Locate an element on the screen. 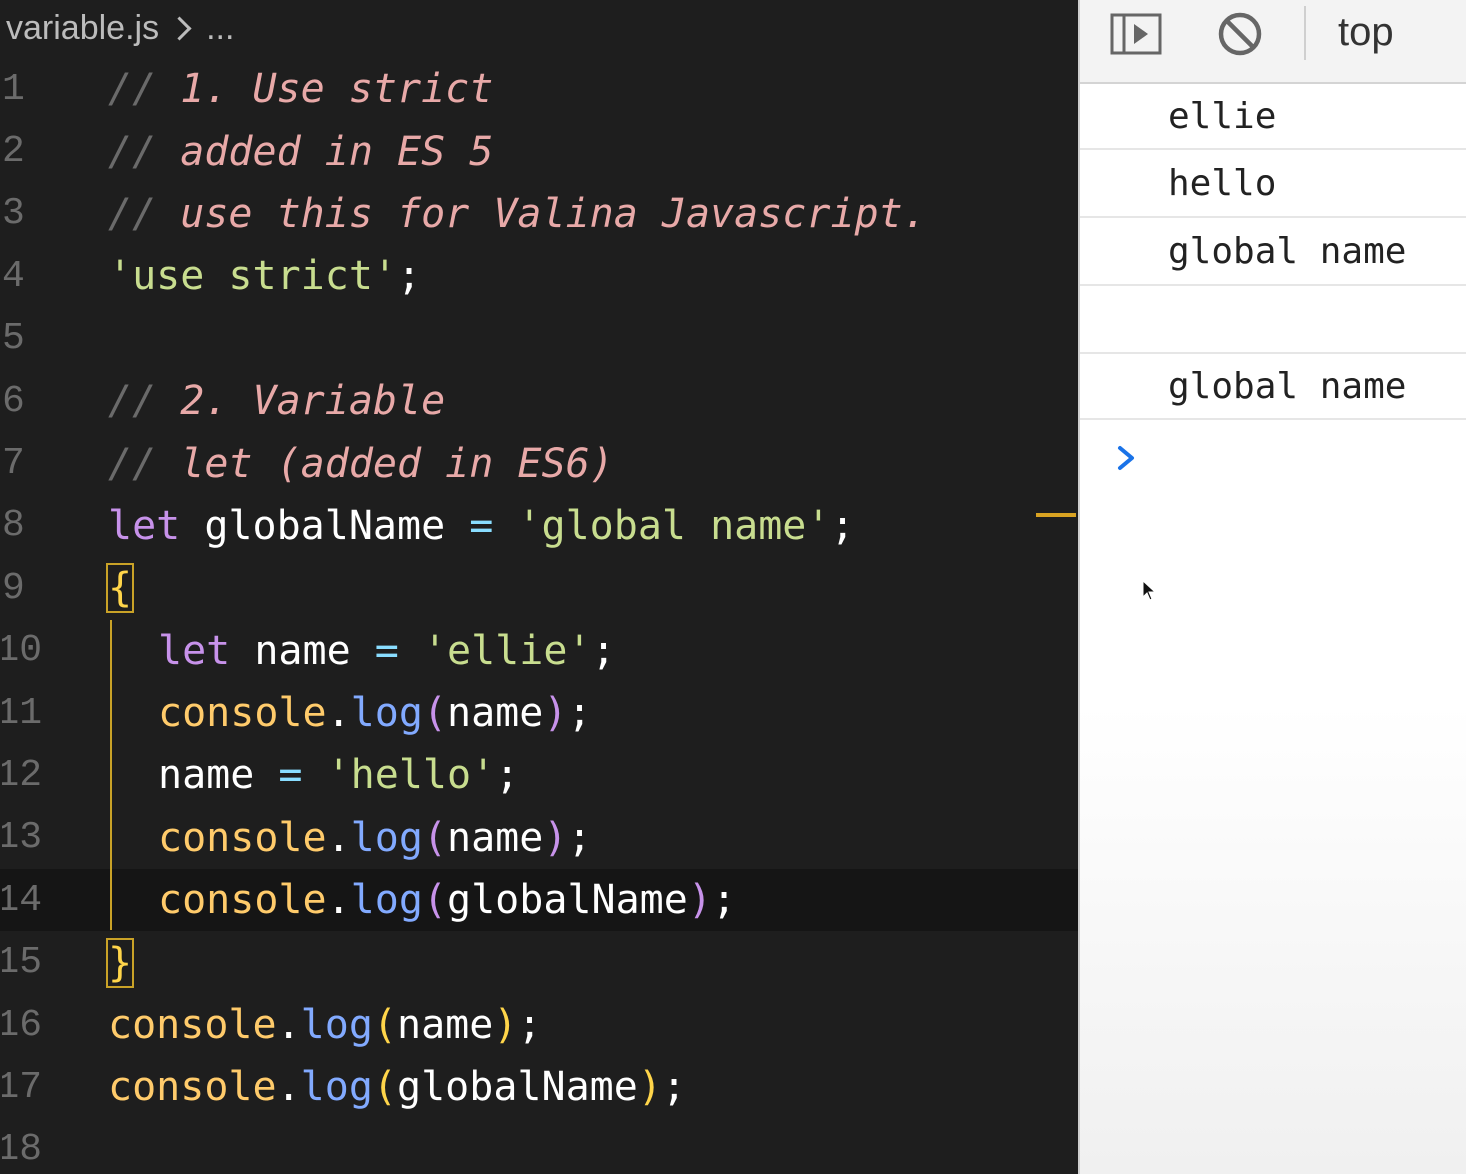 The width and height of the screenshot is (1466, 1174). code-line: 1 // 1. Use strict is located at coordinates (539, 89).